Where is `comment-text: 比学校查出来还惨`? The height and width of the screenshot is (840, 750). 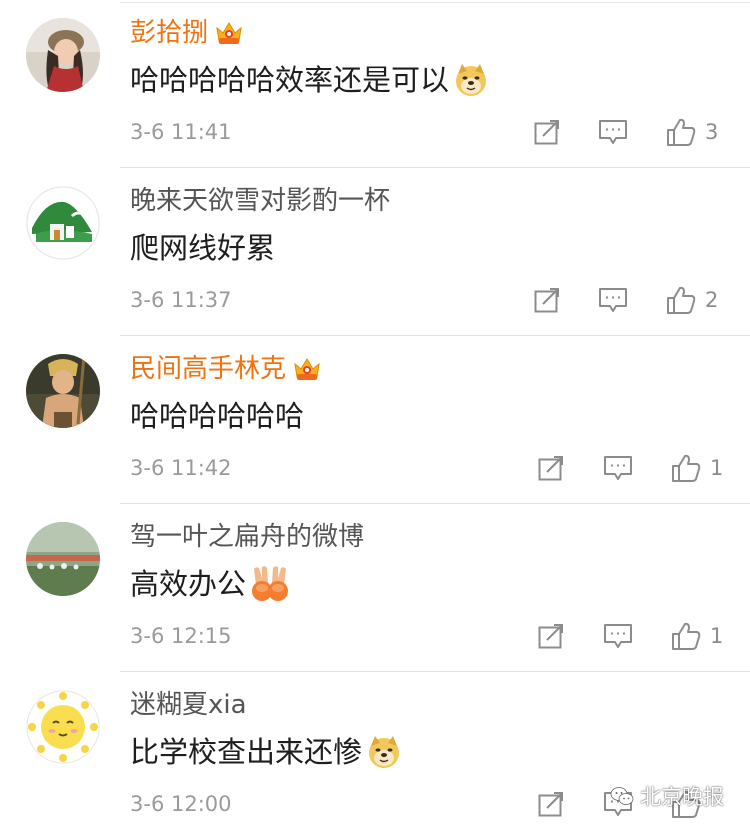
comment-text: 比学校查出来还惨 is located at coordinates (246, 752).